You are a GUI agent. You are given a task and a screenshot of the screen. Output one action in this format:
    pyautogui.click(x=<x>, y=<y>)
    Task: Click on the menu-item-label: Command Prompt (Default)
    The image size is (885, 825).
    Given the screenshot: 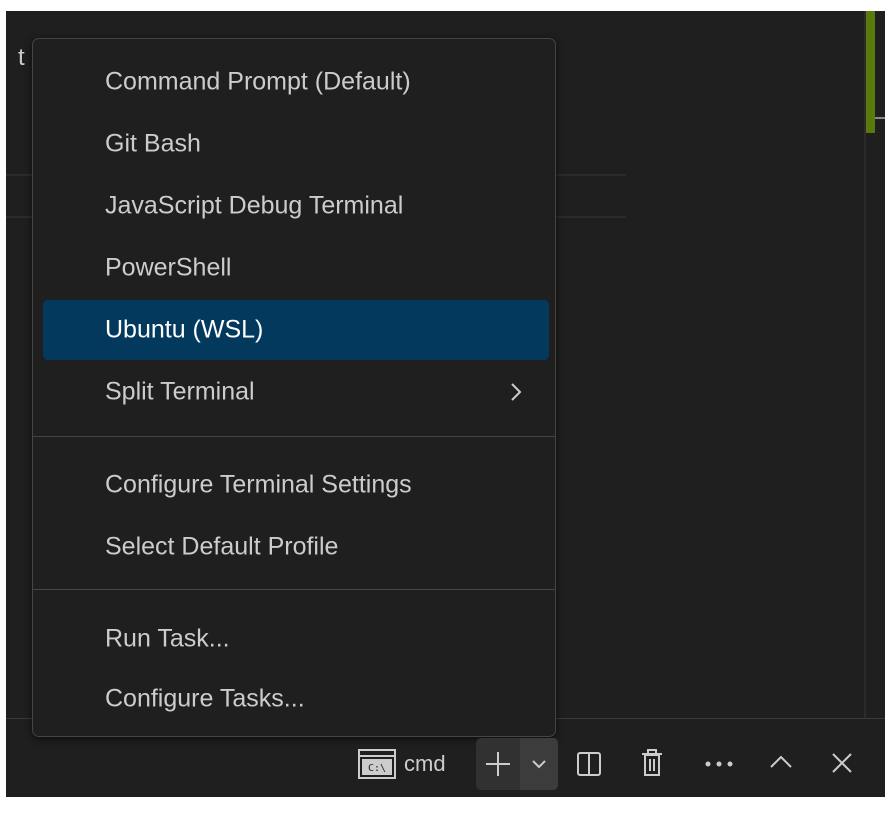 What is the action you would take?
    pyautogui.click(x=258, y=81)
    